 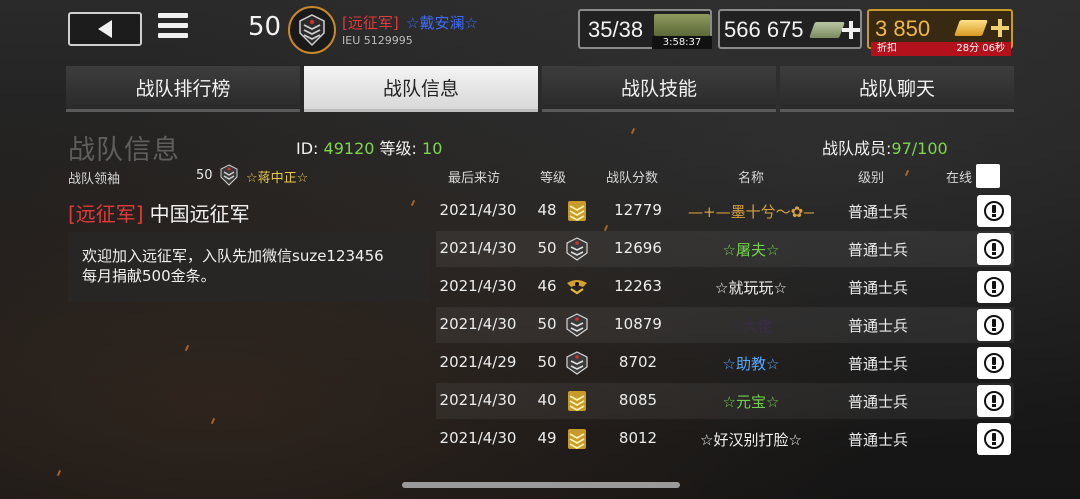 What do you see at coordinates (183, 89) in the screenshot?
I see `tab-clan-ranking: 战队排行榜` at bounding box center [183, 89].